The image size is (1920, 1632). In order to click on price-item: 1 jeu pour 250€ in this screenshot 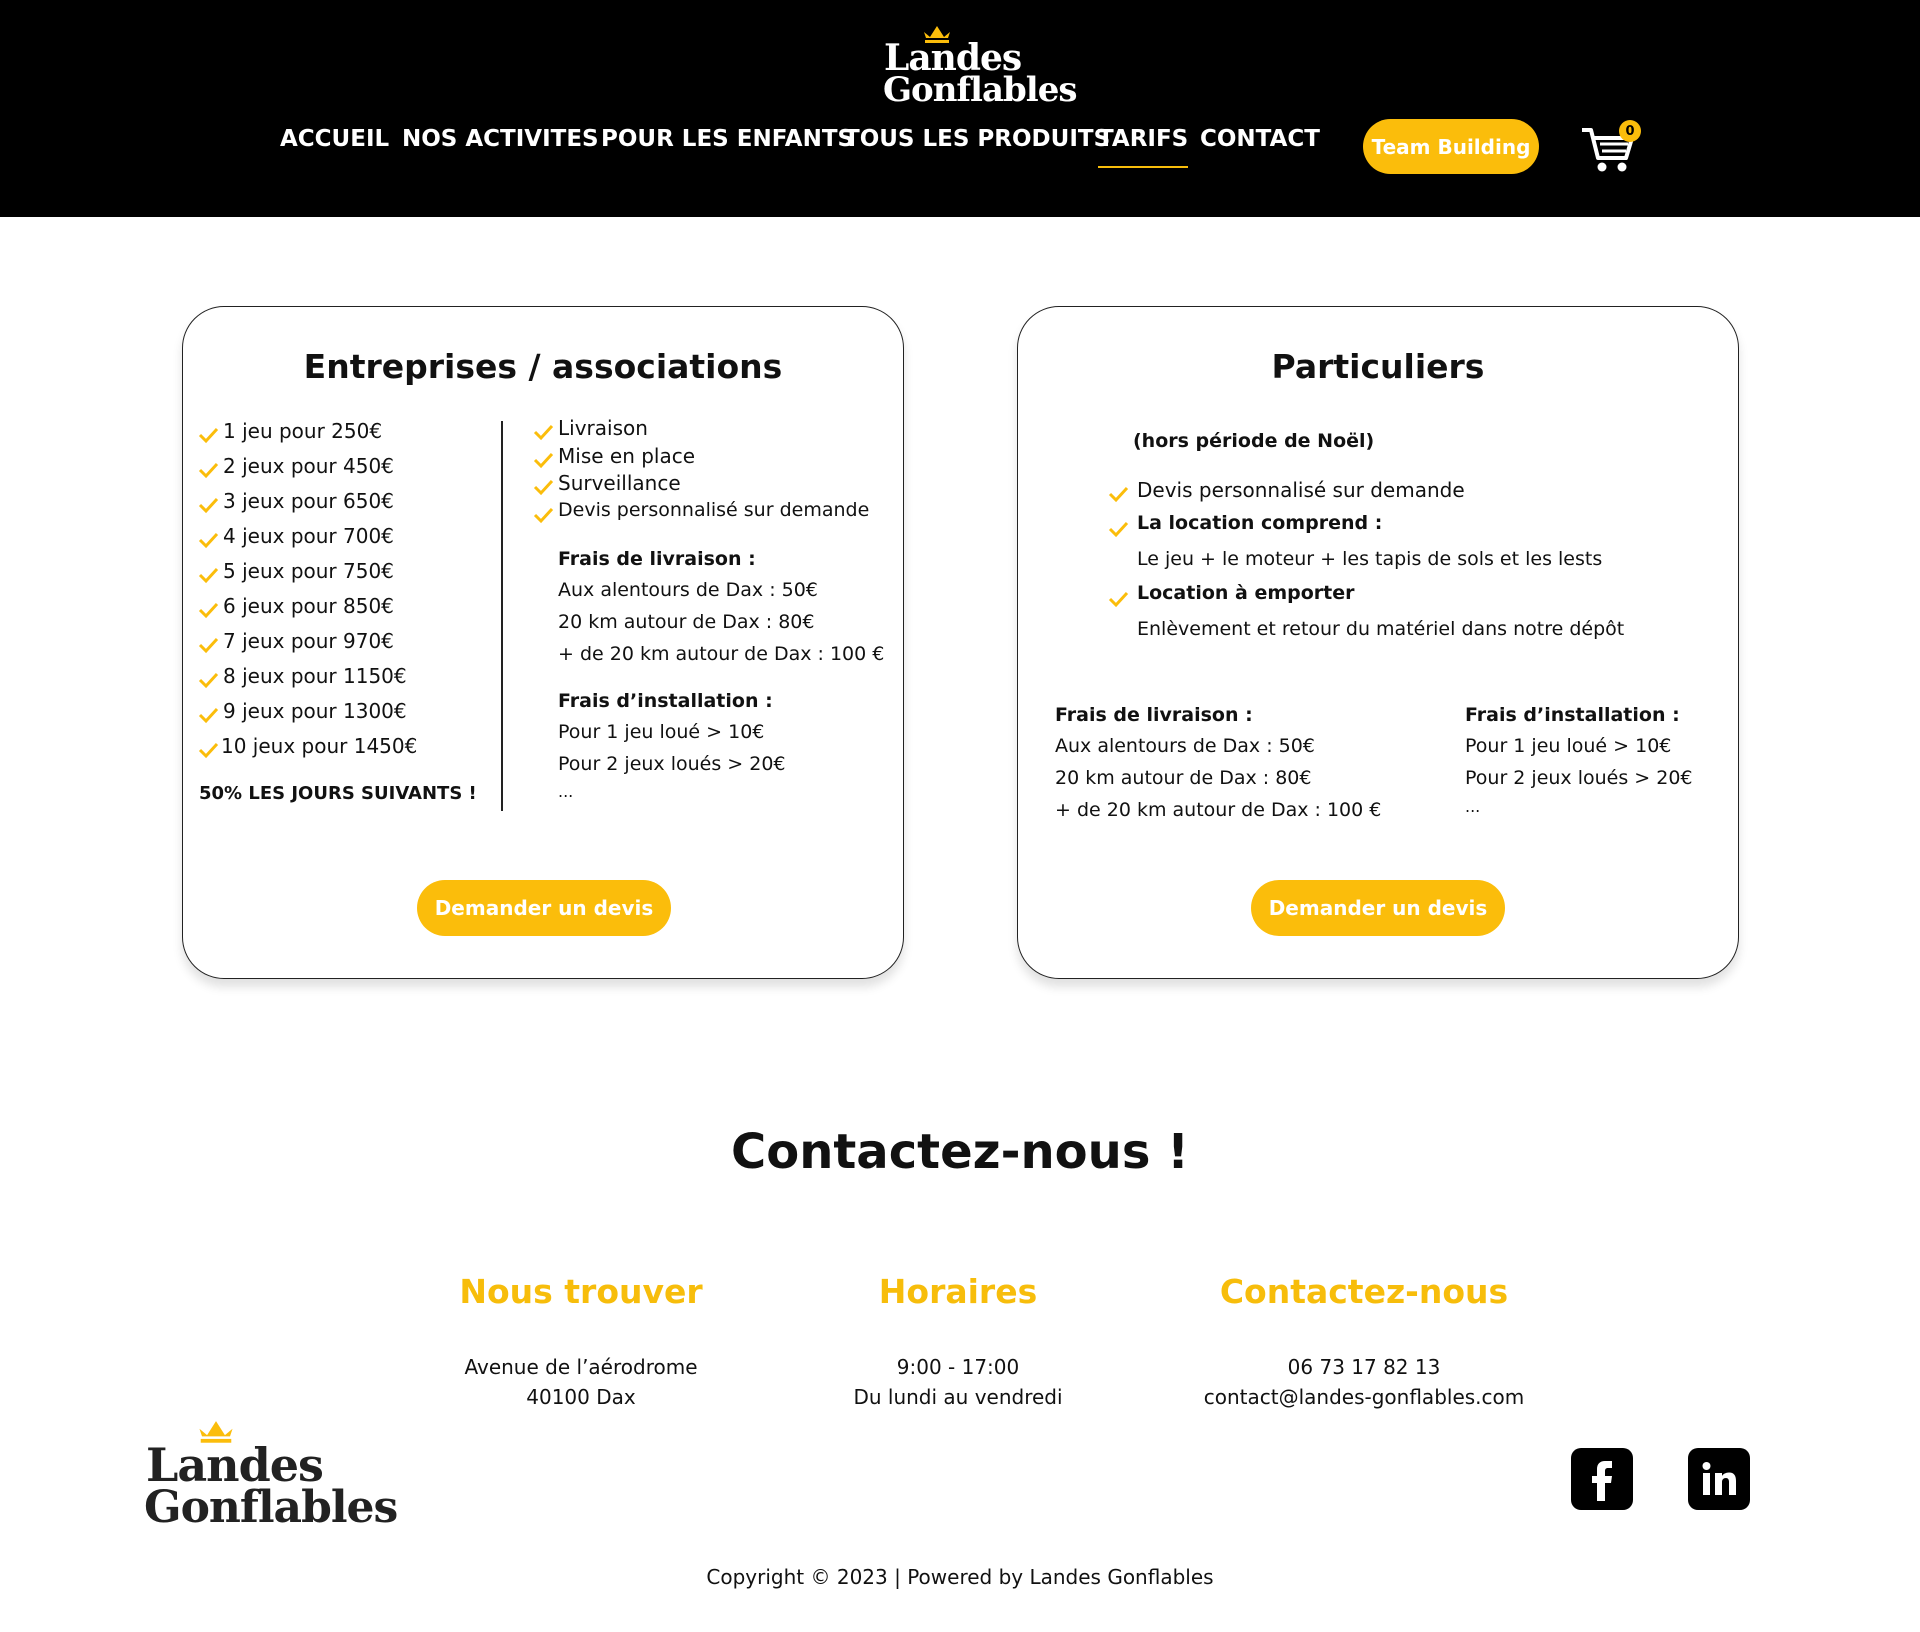, I will do `click(303, 431)`.